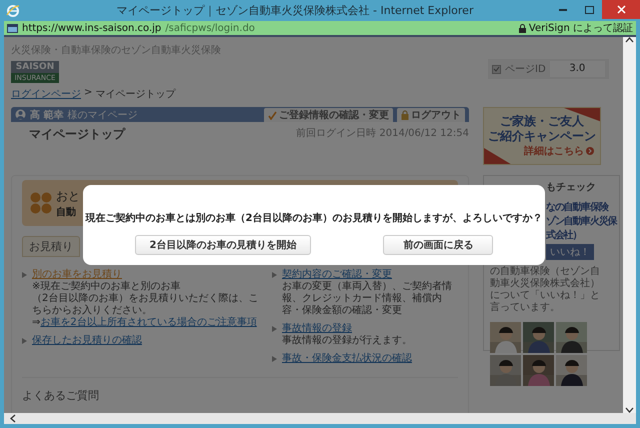 The image size is (640, 428). What do you see at coordinates (314, 218) in the screenshot?
I see `dialog-message: 現在ご契約中のお車とは別のお車（2台目以降のお車）のお見積りを開始しますが、よろしいですか？` at bounding box center [314, 218].